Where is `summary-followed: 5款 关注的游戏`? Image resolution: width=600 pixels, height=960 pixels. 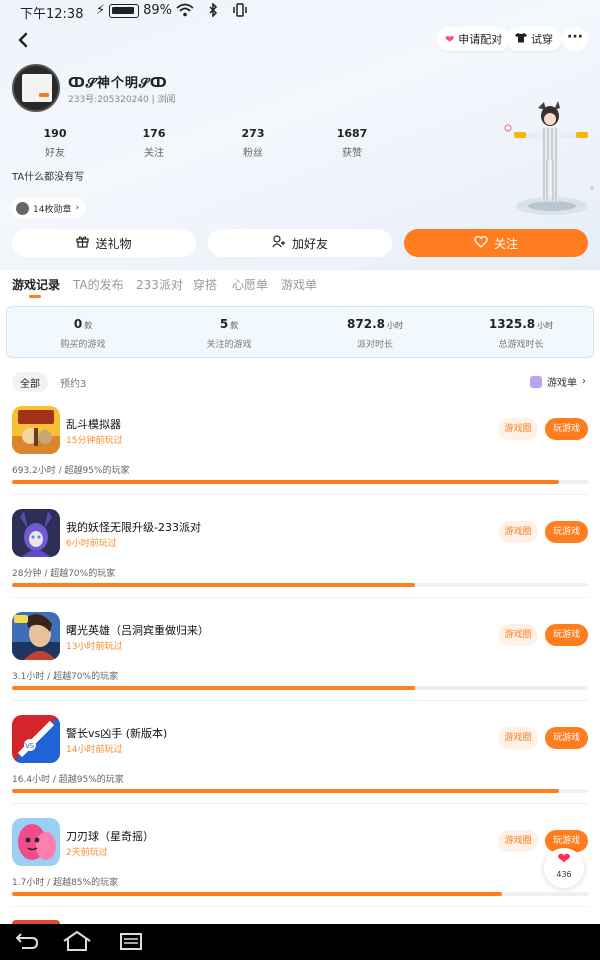 summary-followed: 5款 关注的游戏 is located at coordinates (229, 333).